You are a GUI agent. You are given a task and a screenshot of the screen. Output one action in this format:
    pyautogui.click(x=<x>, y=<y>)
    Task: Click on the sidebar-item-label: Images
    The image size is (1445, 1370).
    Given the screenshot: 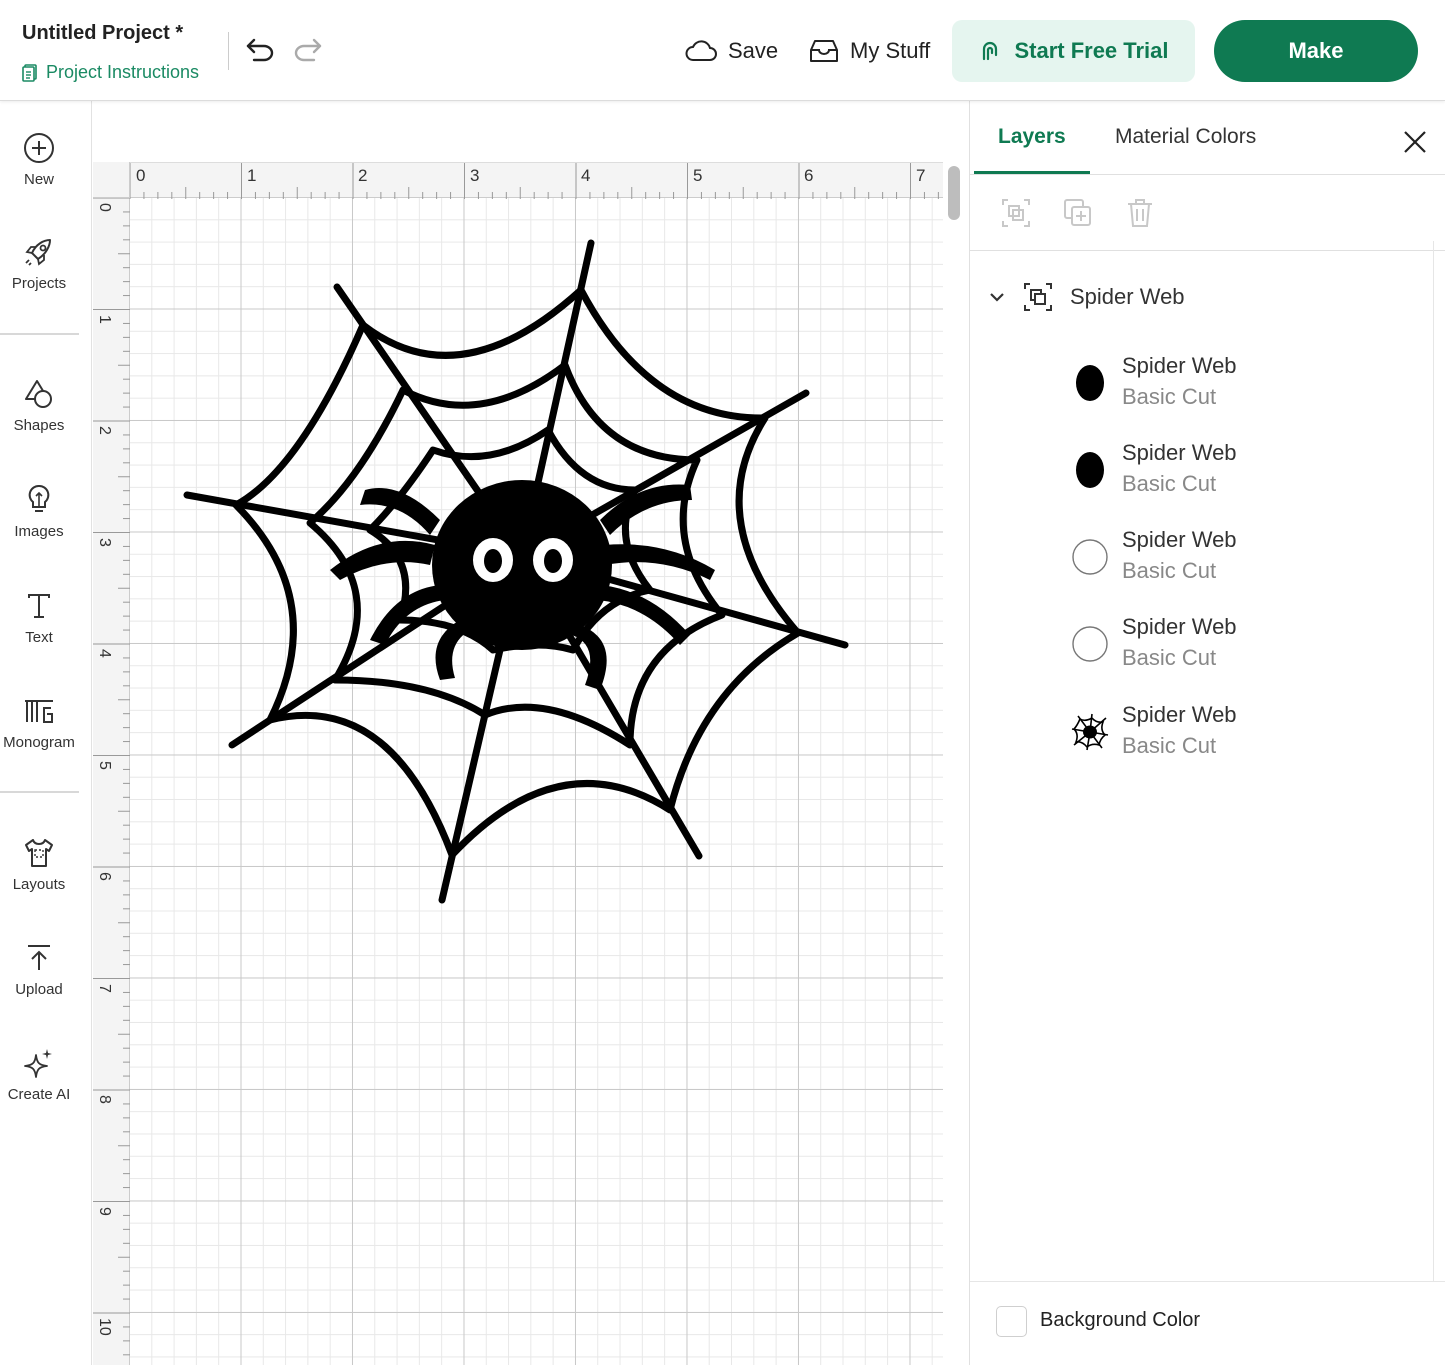 What is the action you would take?
    pyautogui.click(x=39, y=531)
    